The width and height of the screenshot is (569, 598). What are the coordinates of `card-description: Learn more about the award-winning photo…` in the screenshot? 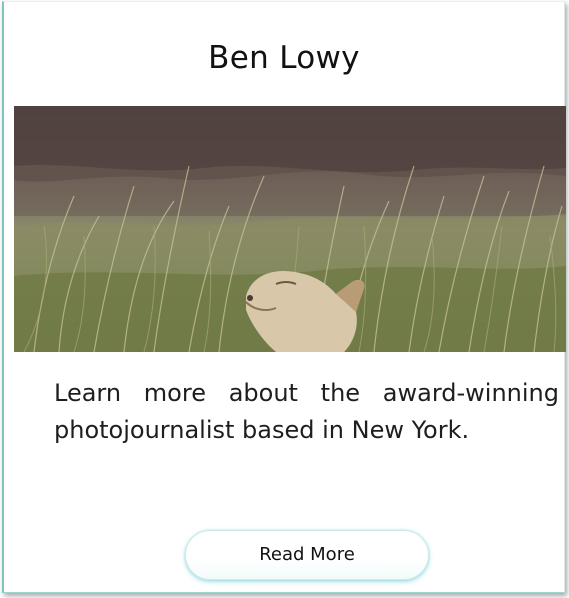 It's located at (306, 411).